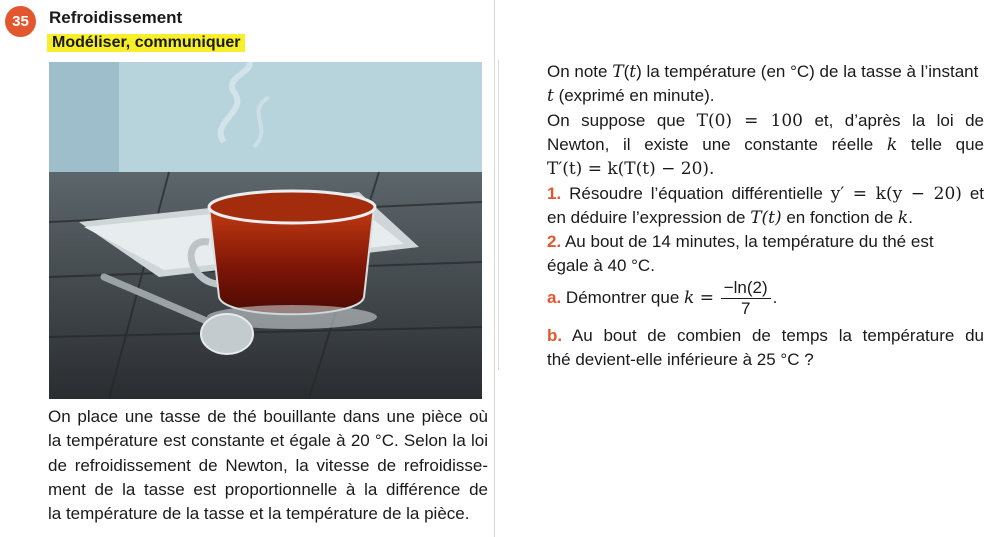 The width and height of the screenshot is (1000, 537). Describe the element at coordinates (745, 288) in the screenshot. I see `fraction-numerator: −ln(2)` at that location.